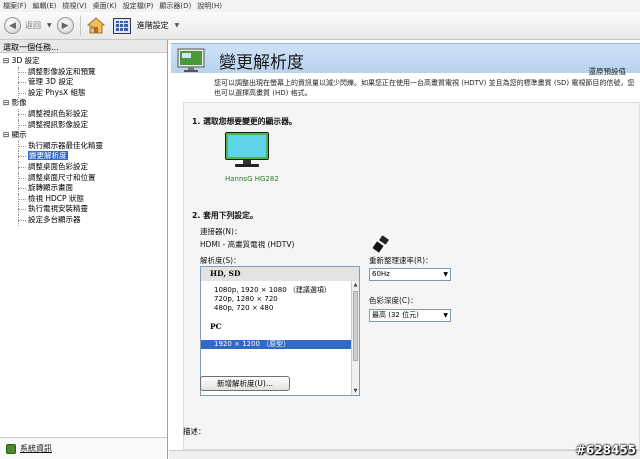  Describe the element at coordinates (191, 60) in the screenshot. I see `display-settings-icon` at that location.